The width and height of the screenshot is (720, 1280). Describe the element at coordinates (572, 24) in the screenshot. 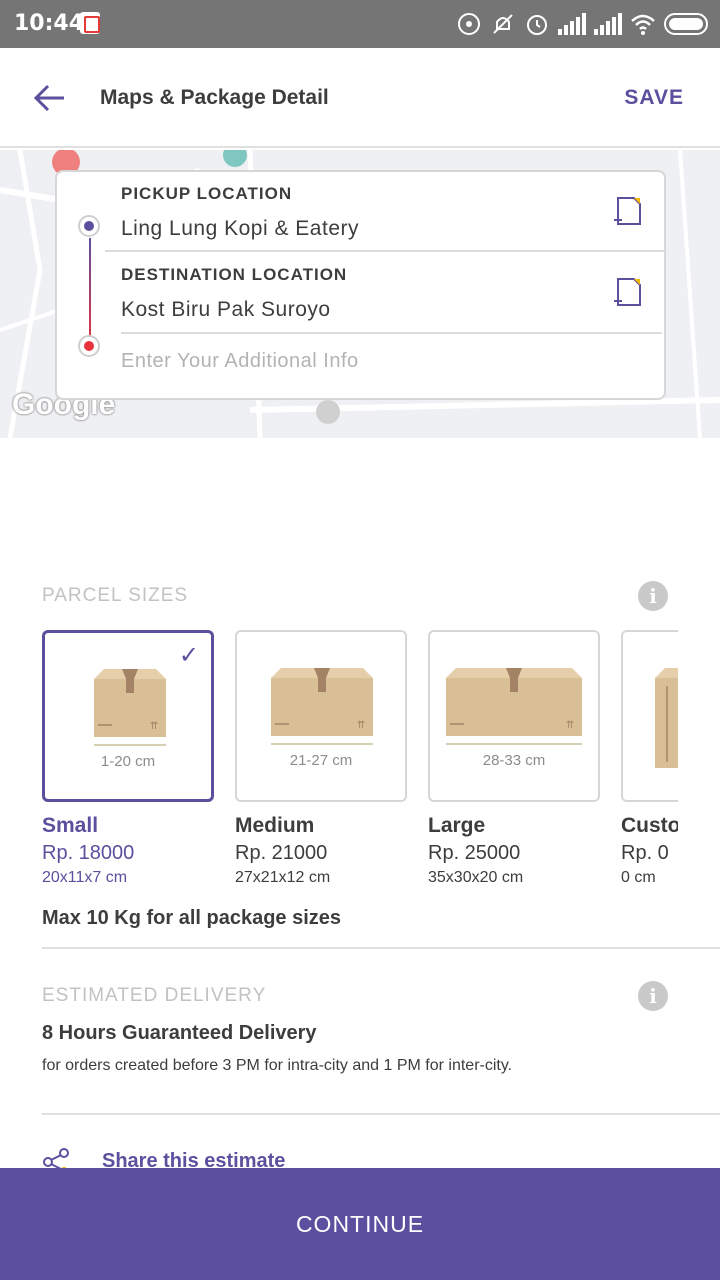

I see `signal-icon` at that location.